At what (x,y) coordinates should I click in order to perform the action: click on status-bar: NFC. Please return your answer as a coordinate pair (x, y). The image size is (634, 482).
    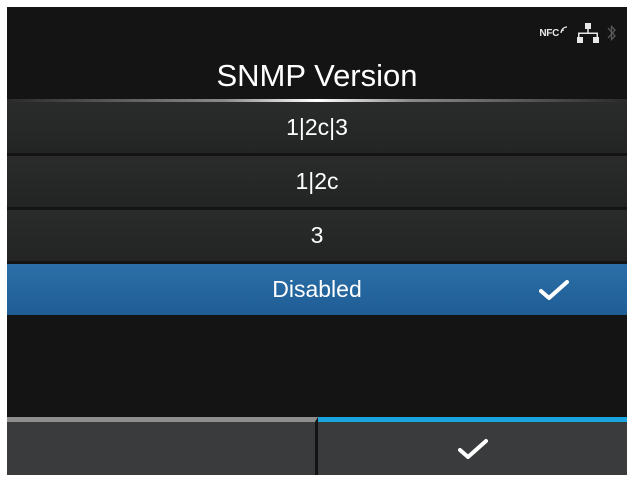
    Looking at the image, I should click on (317, 32).